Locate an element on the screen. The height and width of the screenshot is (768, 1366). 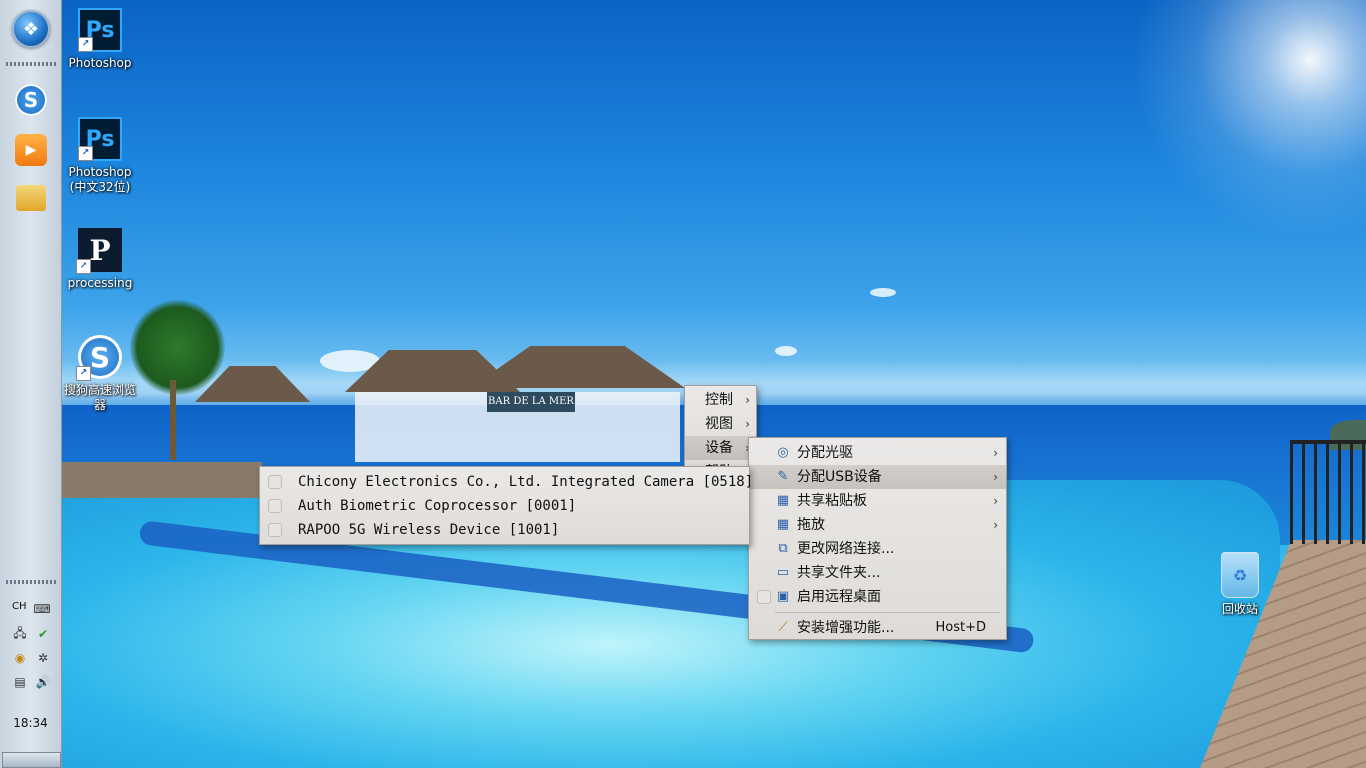
explorer-taskbar-icon is located at coordinates (31, 198).